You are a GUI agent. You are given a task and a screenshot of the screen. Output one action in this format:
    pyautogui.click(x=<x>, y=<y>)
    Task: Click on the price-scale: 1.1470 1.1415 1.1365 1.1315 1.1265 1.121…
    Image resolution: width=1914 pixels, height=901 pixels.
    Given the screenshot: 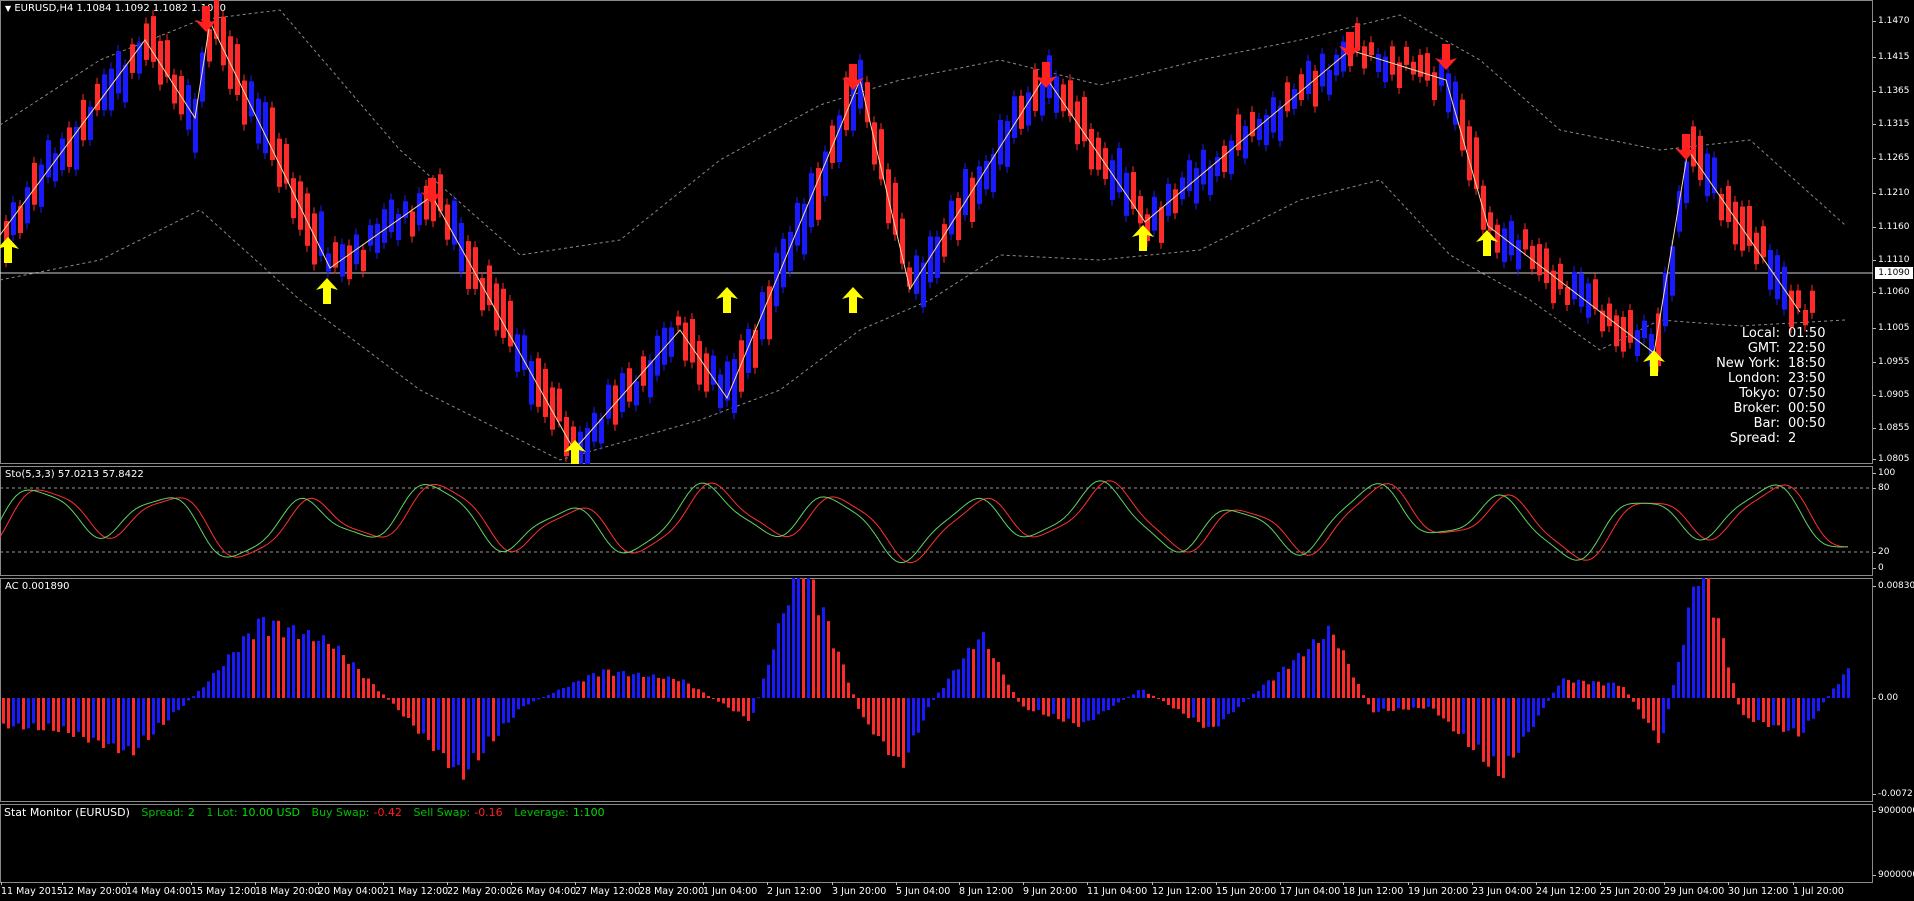 What is the action you would take?
    pyautogui.click(x=1893, y=232)
    